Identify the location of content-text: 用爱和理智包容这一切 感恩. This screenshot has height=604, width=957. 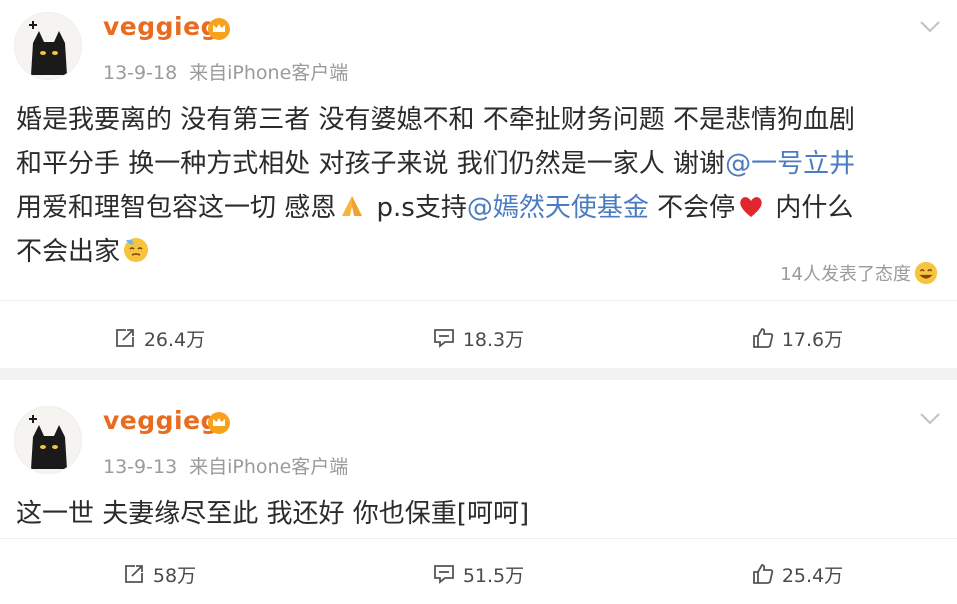
(176, 208).